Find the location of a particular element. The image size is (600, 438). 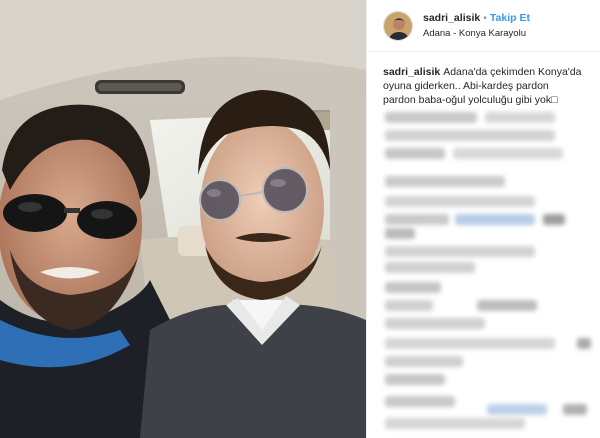

profile-avatar is located at coordinates (398, 25).